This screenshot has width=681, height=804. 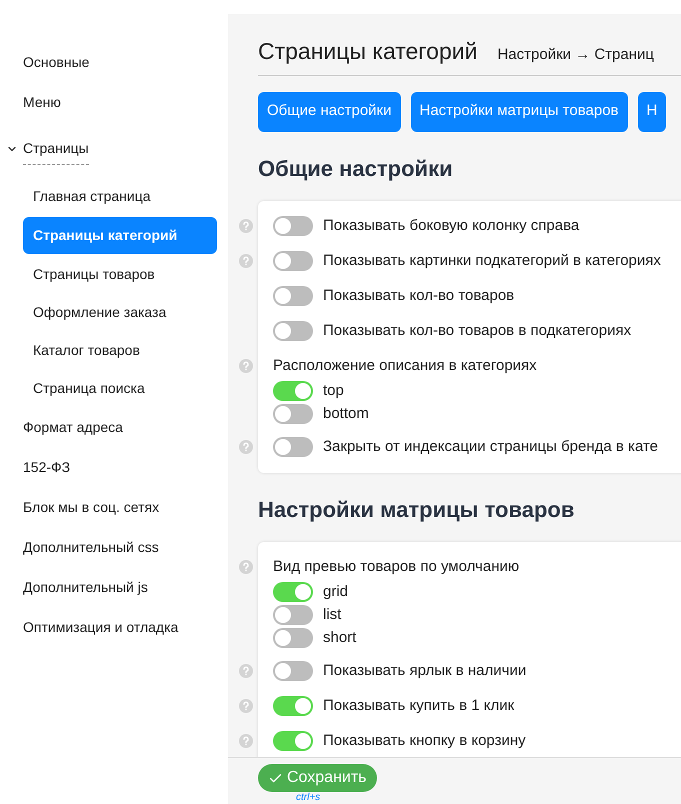 I want to click on option-label: grid, so click(x=335, y=592).